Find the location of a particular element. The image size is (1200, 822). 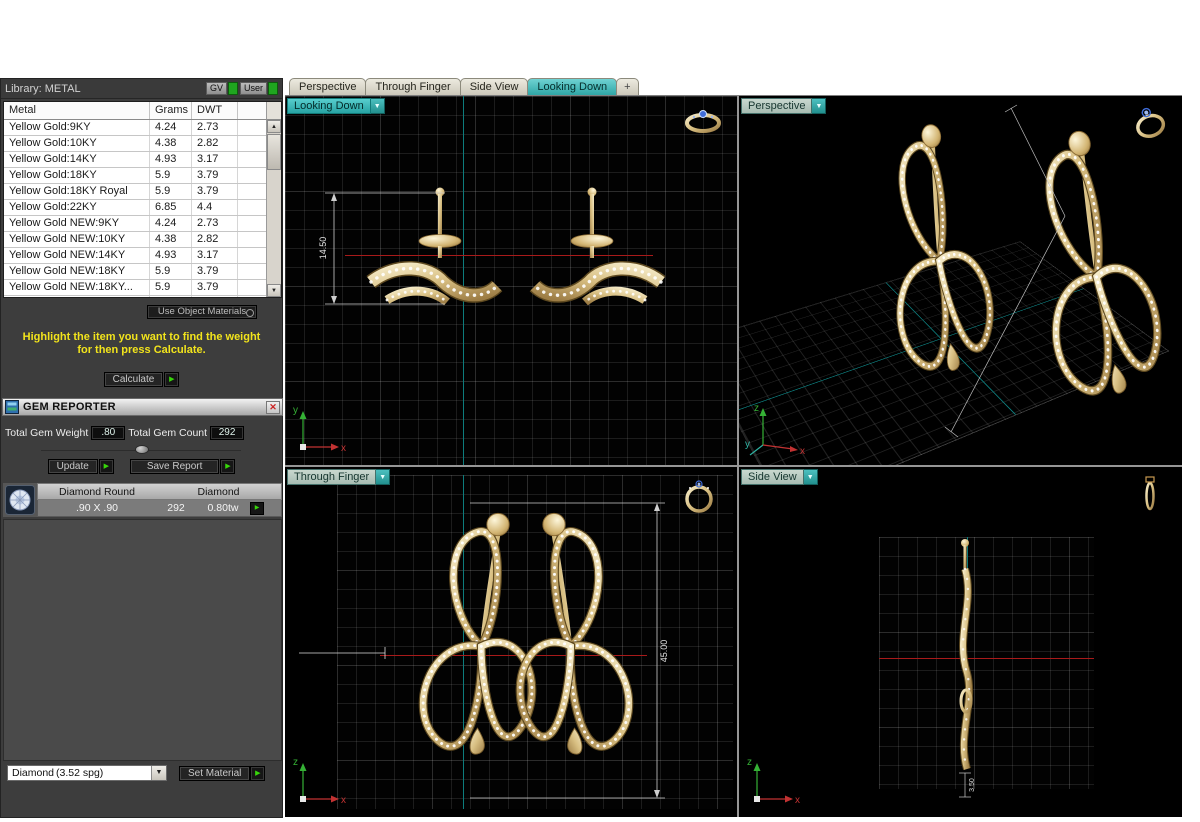

gem-row-header: Diamond Round Diamond is located at coordinates (159, 491).